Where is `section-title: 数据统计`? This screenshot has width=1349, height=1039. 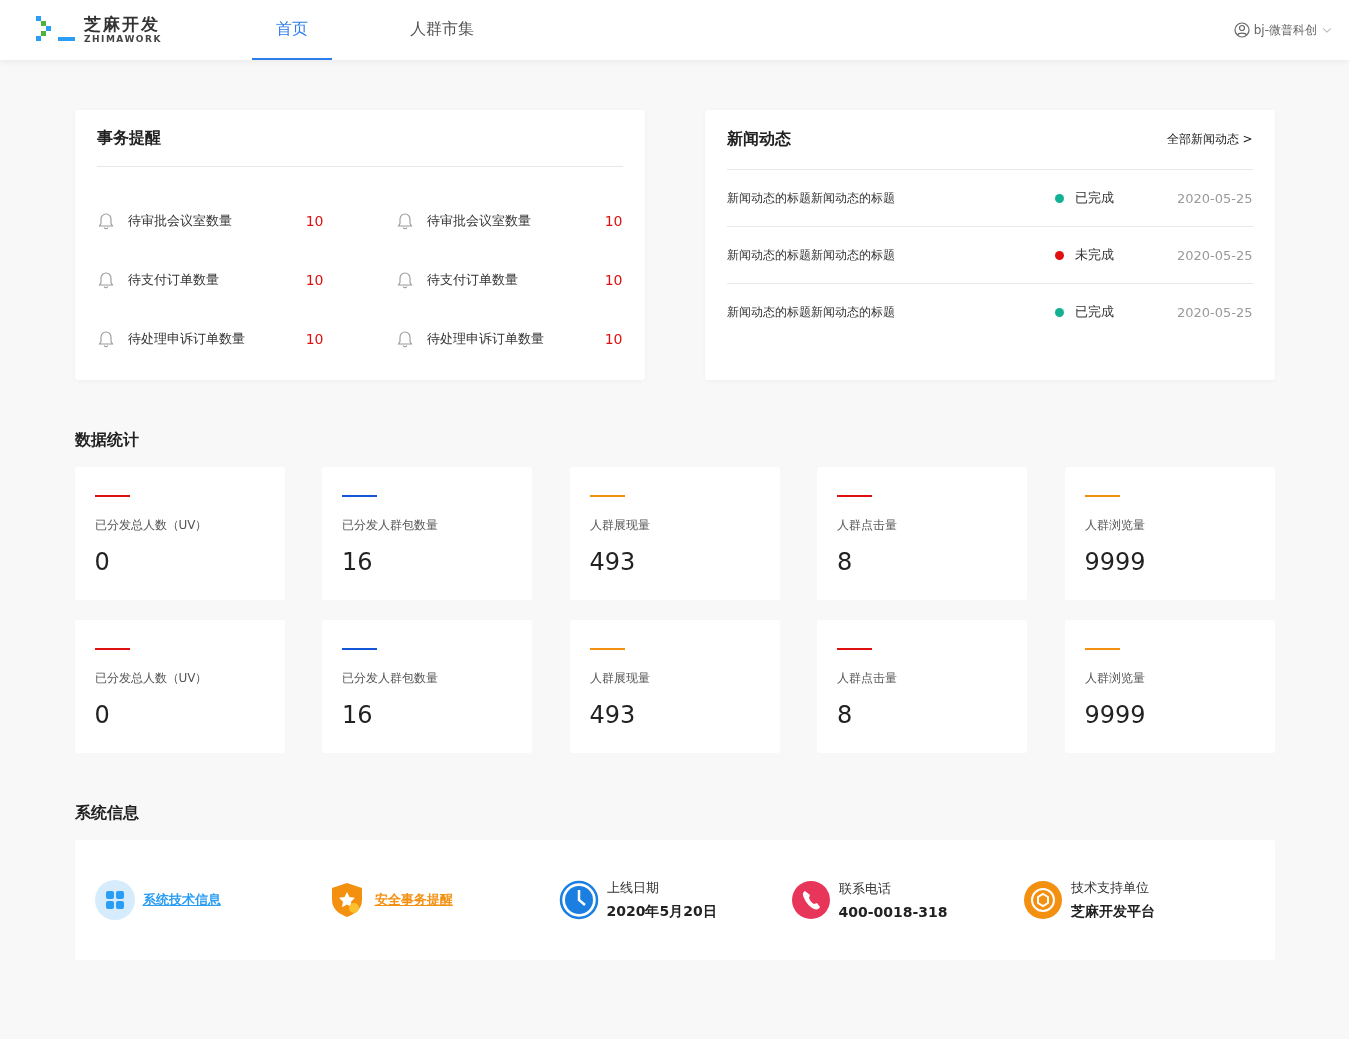 section-title: 数据统计 is located at coordinates (107, 440).